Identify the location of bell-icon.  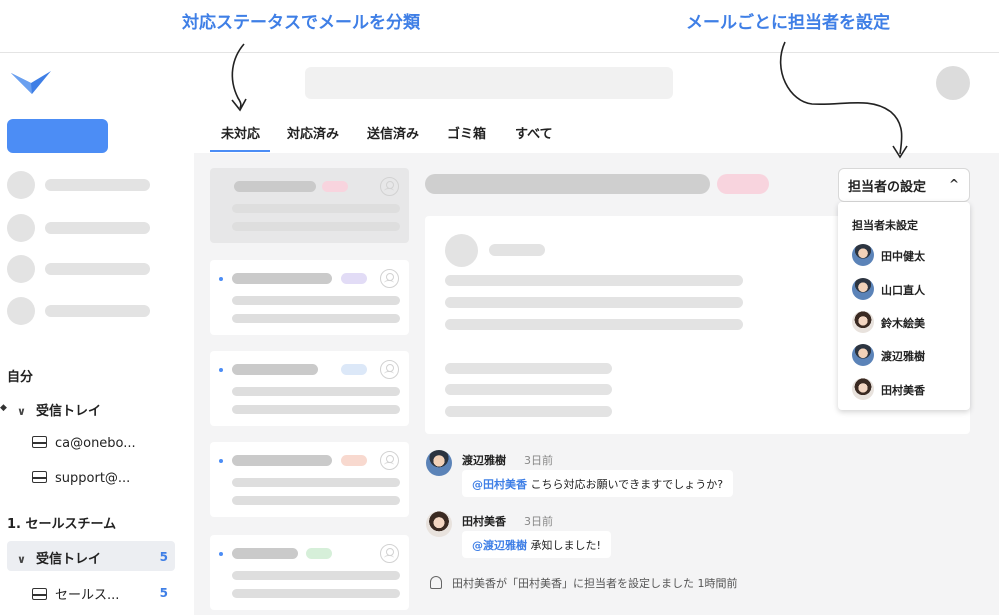
(436, 582).